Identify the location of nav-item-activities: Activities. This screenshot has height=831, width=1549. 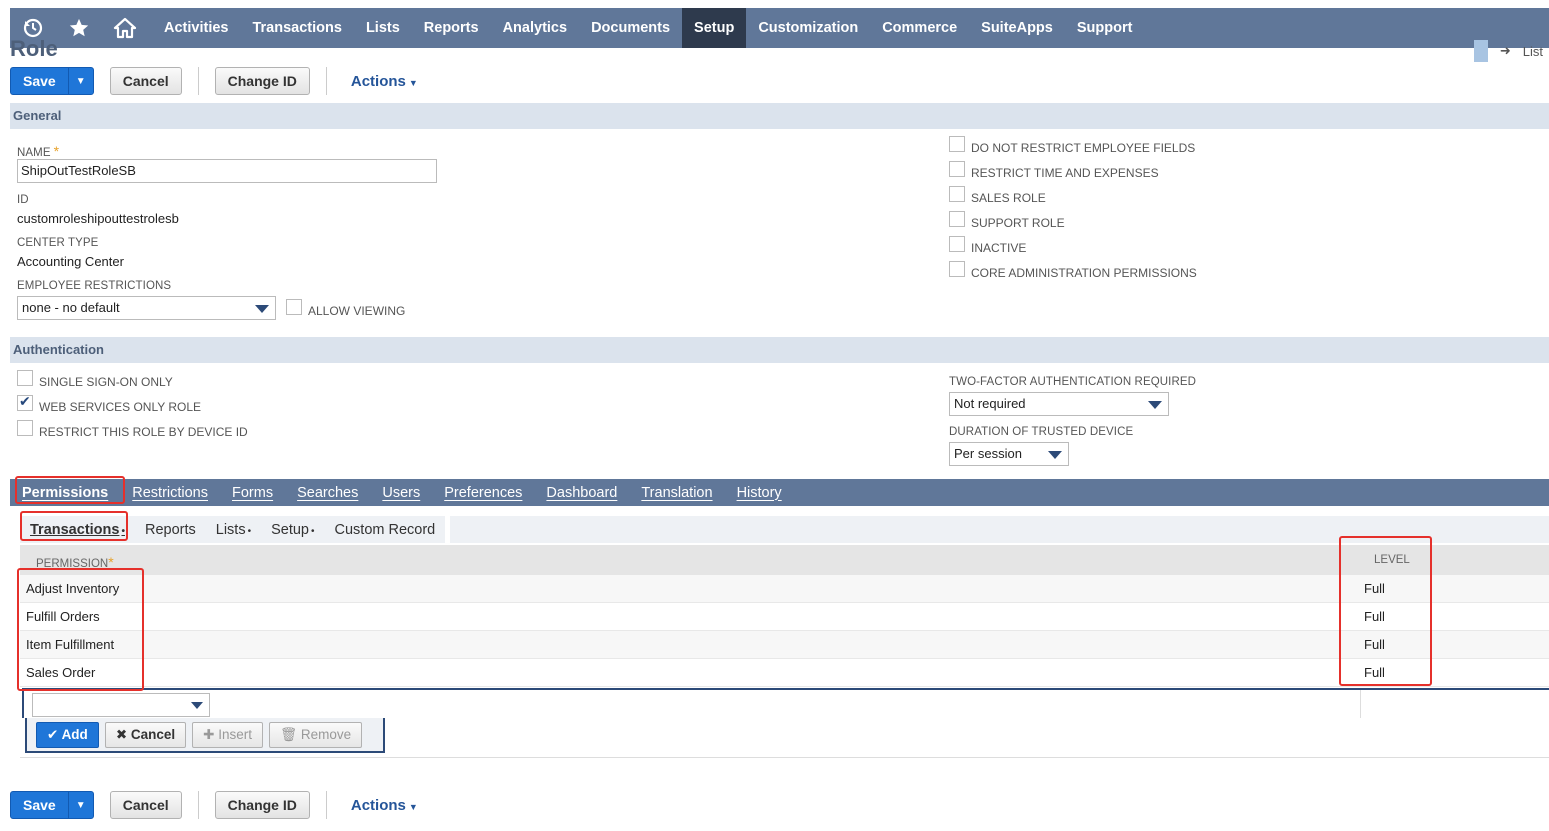
(196, 28).